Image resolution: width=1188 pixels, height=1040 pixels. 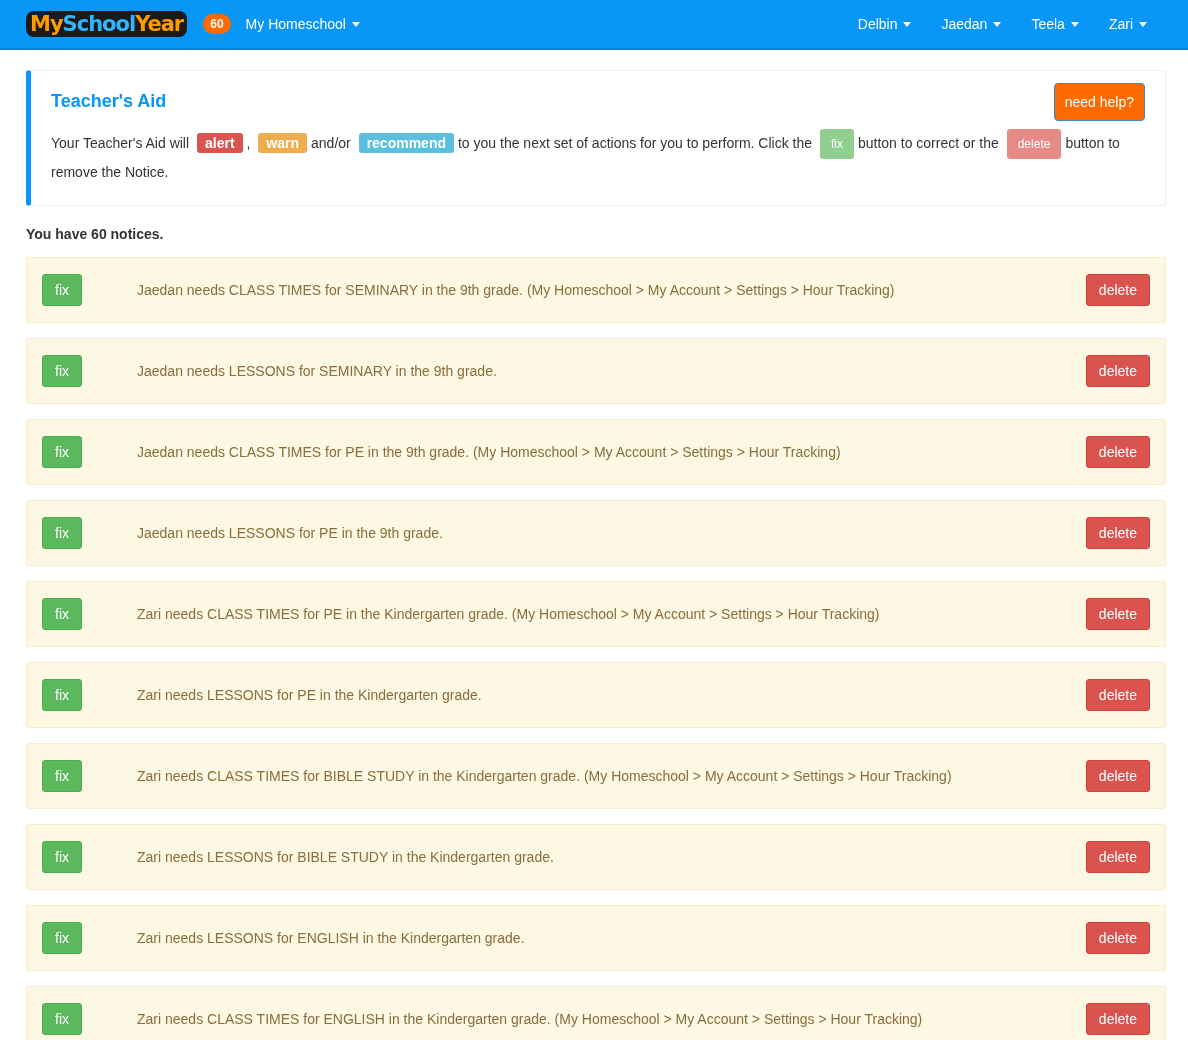 I want to click on sample-button: delete, so click(x=1034, y=144).